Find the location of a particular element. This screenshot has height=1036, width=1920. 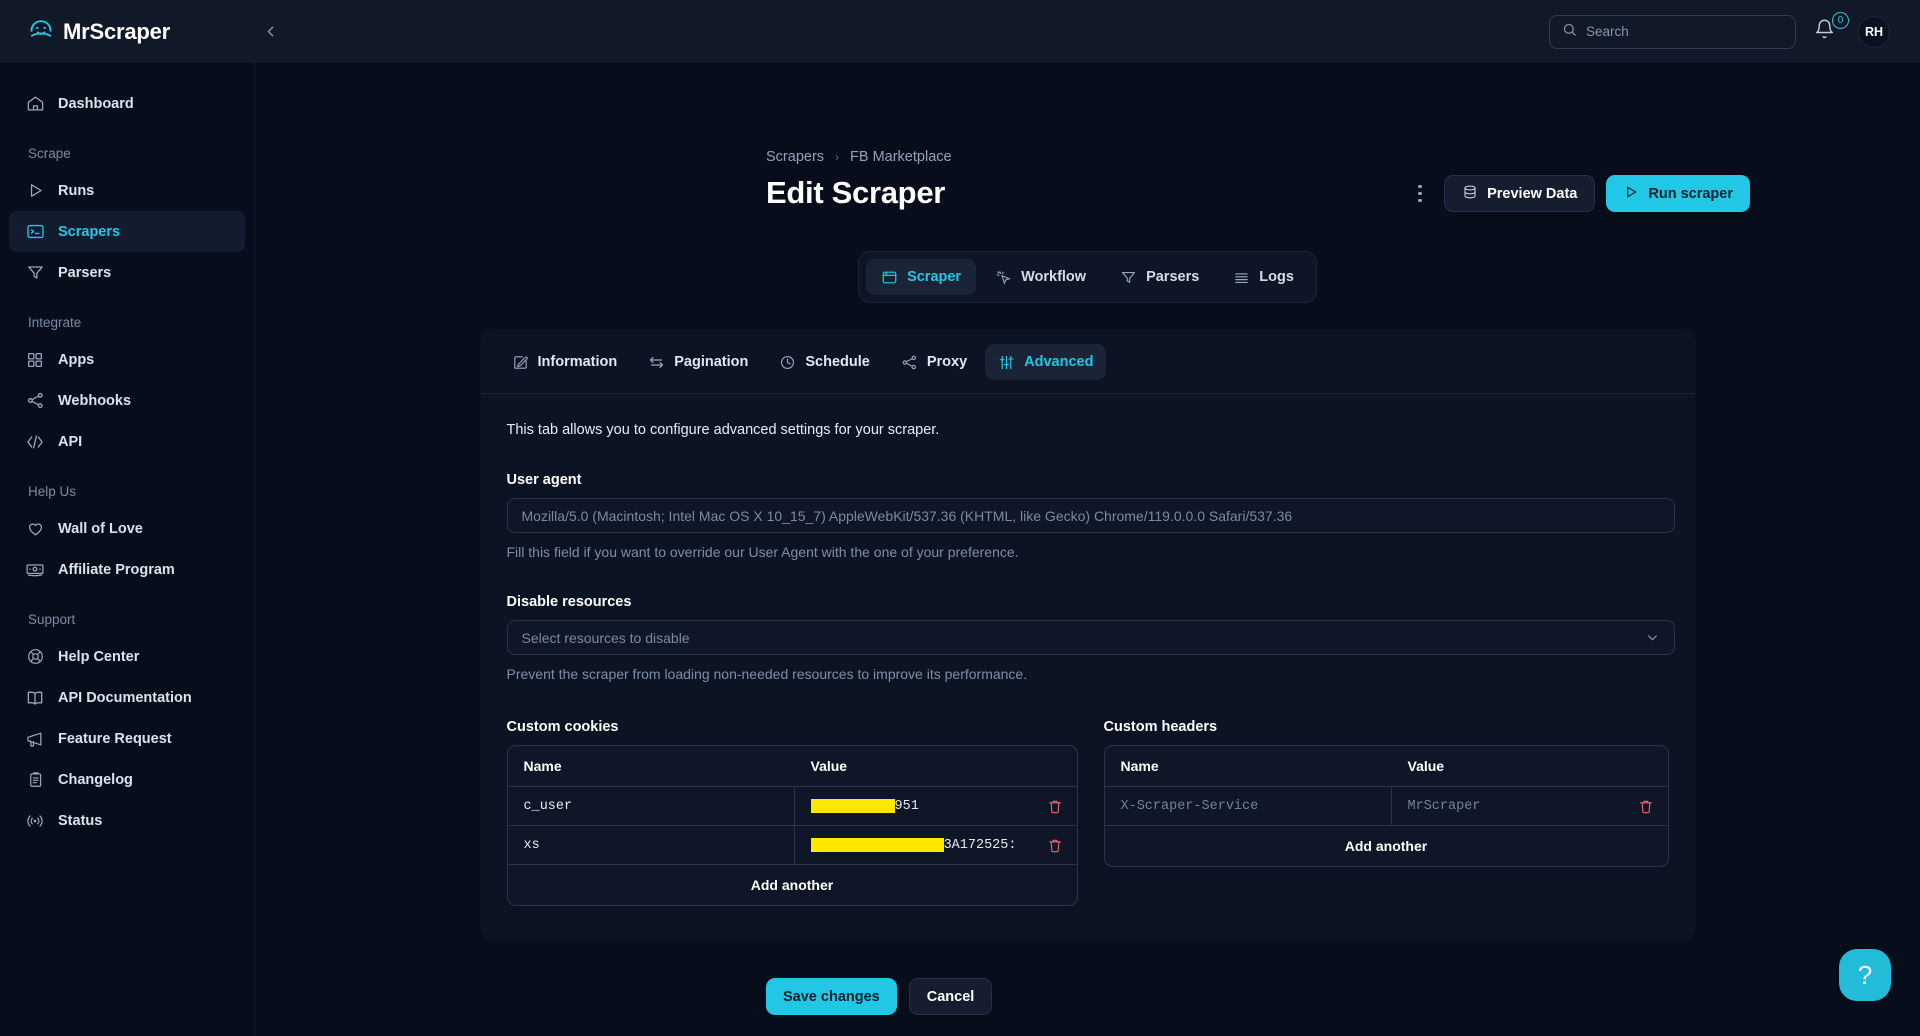

top-bar: MrScraper 0 RH is located at coordinates (960, 31).